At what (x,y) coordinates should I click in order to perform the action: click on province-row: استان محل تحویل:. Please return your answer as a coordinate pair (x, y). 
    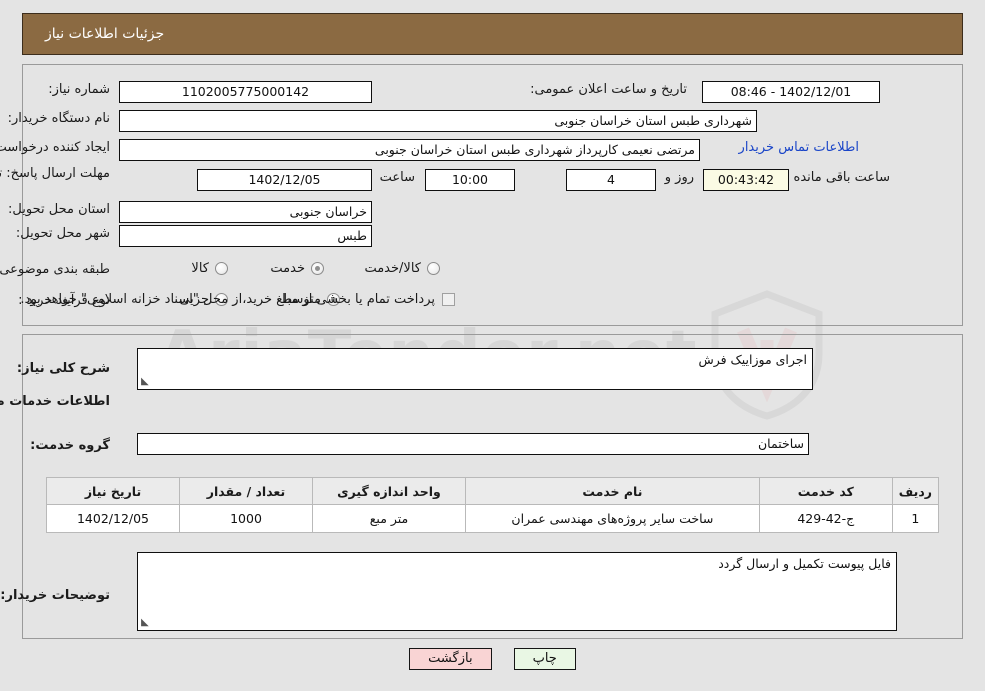
    Looking at the image, I should click on (59, 209).